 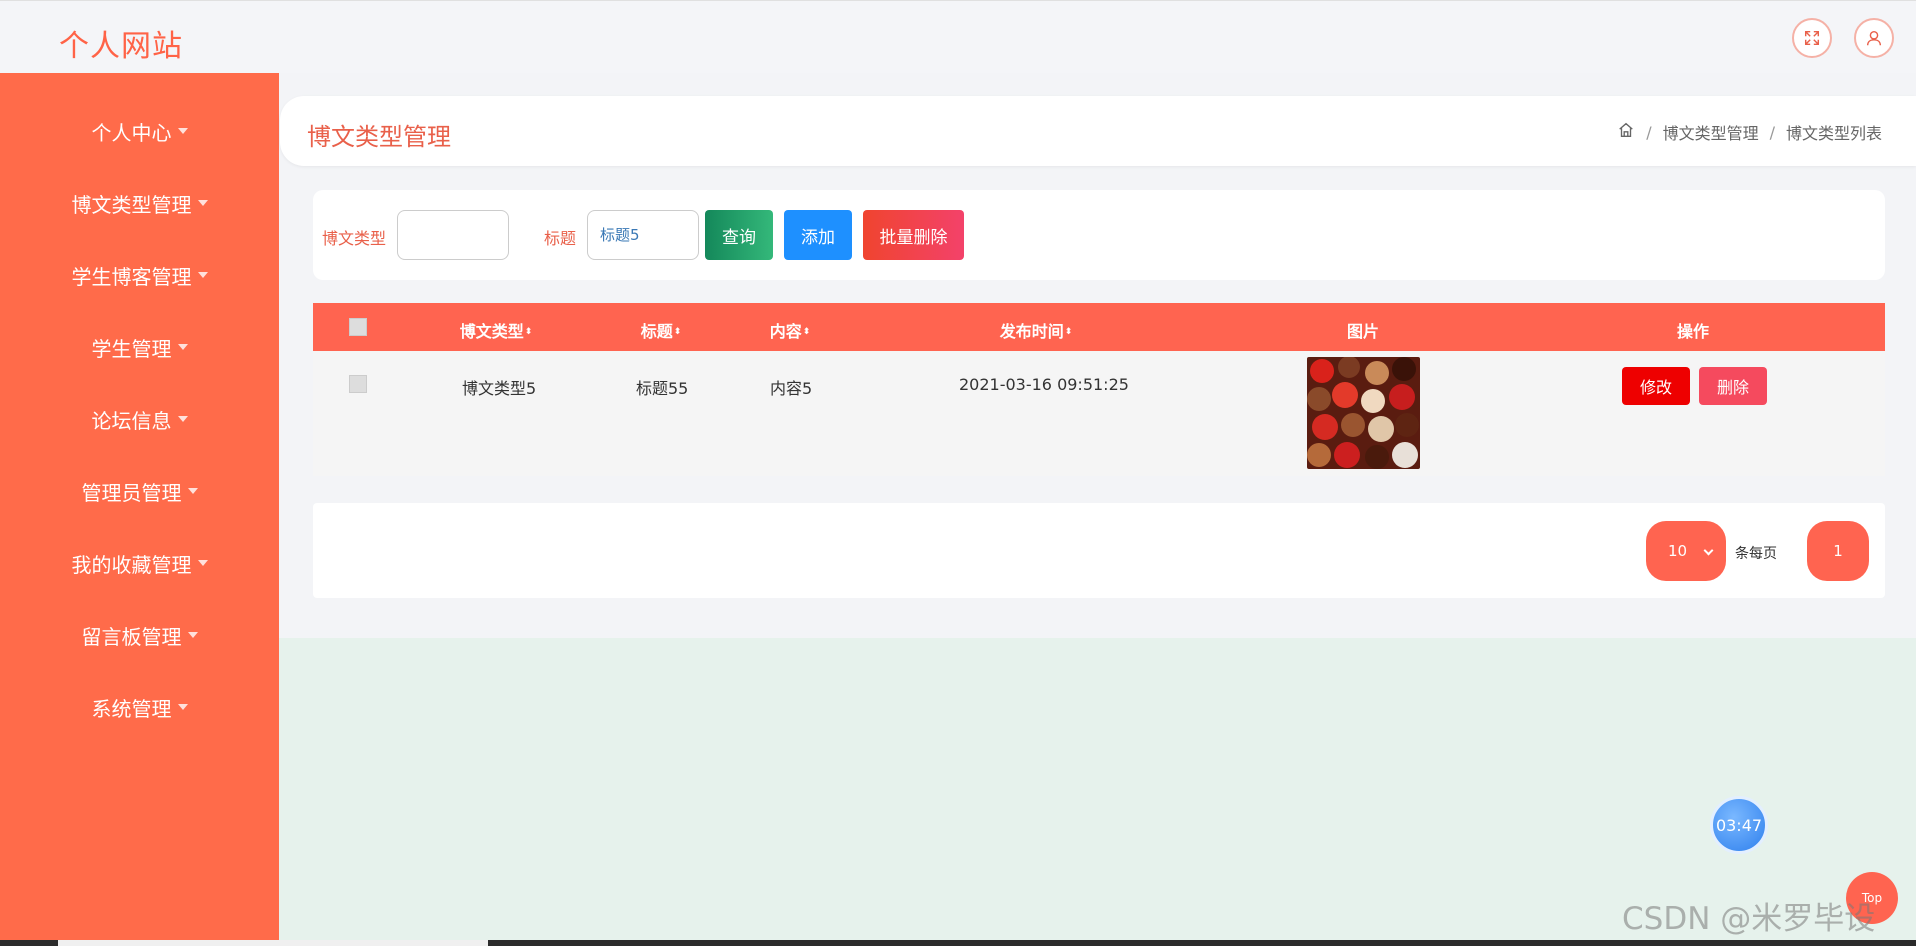 I want to click on row-checkbox, so click(x=358, y=384).